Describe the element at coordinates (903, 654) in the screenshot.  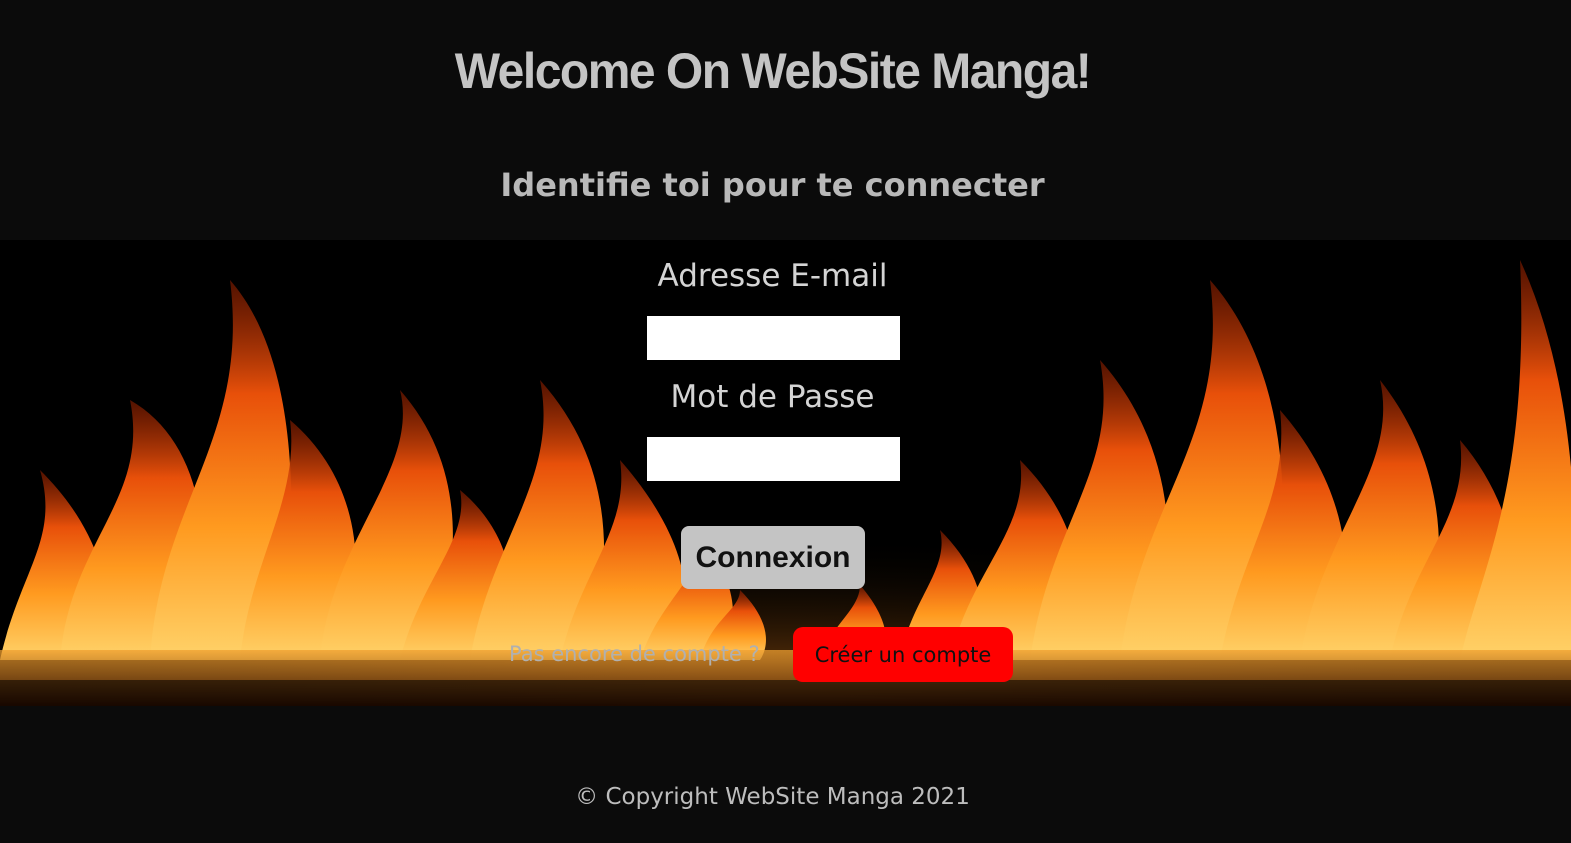
I see `create-account-button: Créer un compte` at that location.